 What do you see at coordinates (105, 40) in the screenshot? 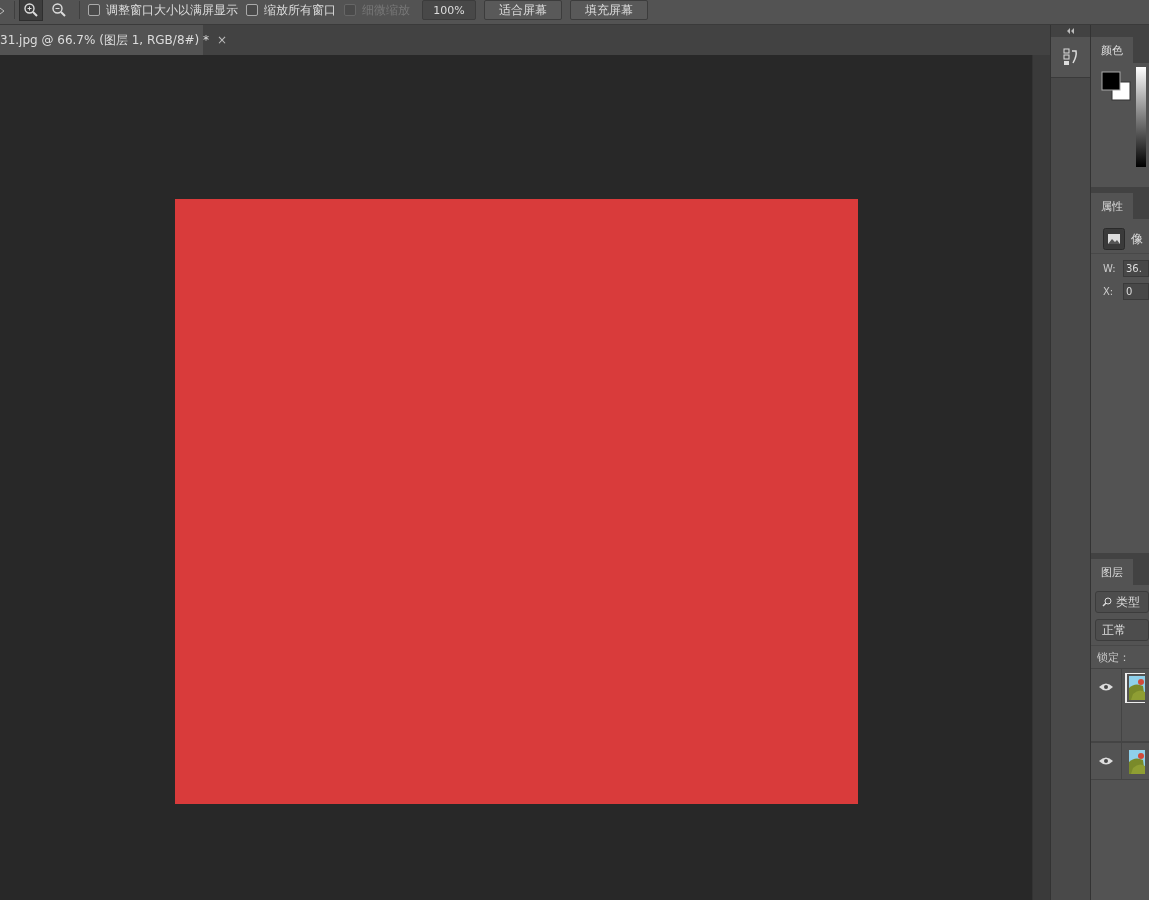
I see `document-title: 31.jpg @ 66.7% (图层 1, RGB/8#) *` at bounding box center [105, 40].